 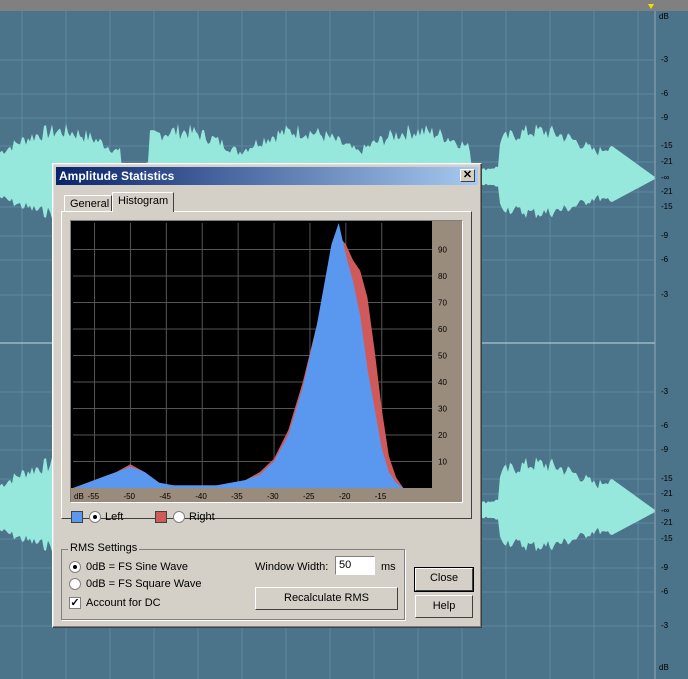 I want to click on right-color-swatch, so click(x=161, y=517).